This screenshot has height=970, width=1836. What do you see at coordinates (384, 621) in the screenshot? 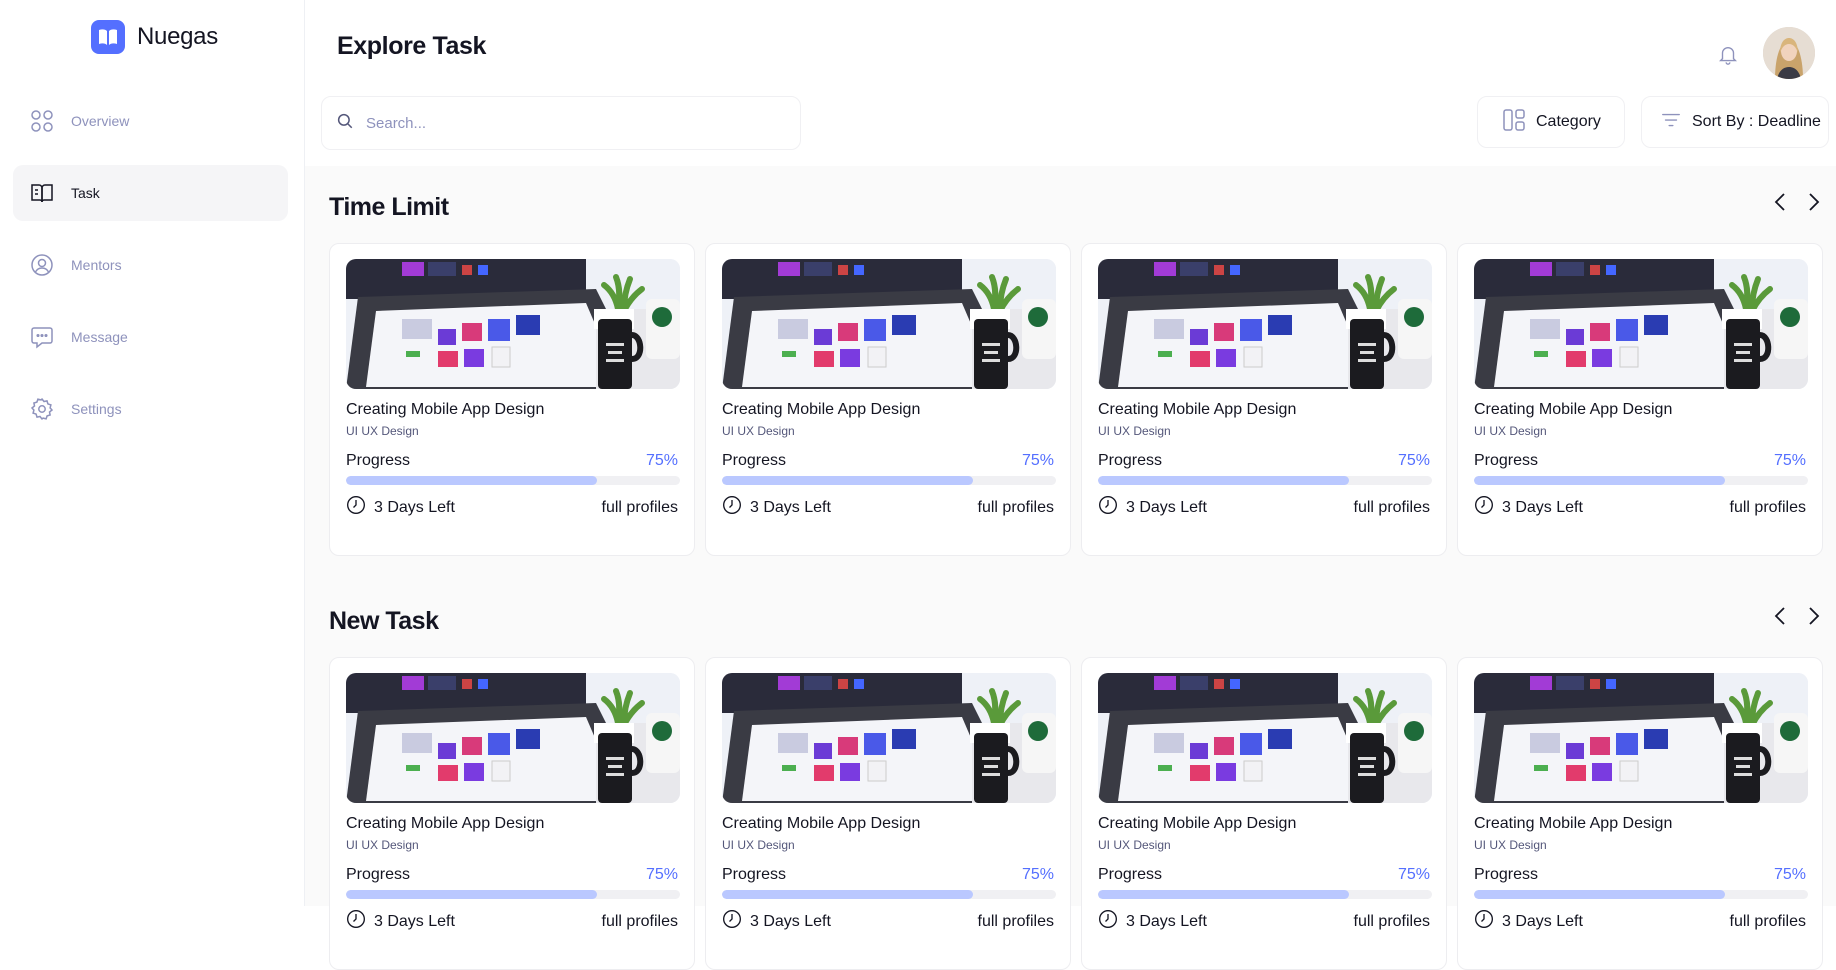
I see `section-title-new-task: New Task` at bounding box center [384, 621].